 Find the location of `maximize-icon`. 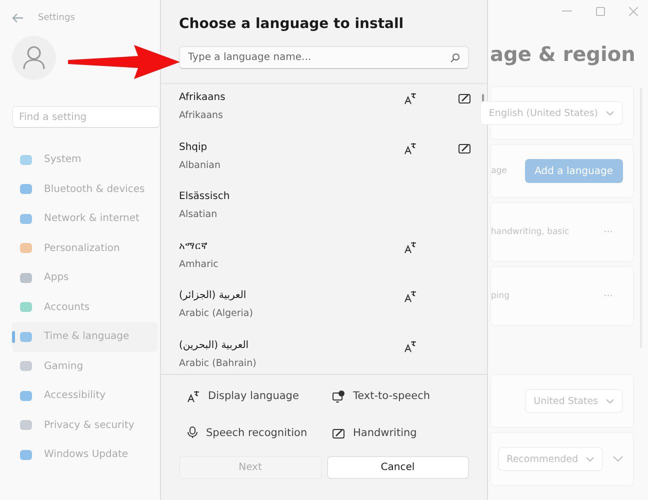

maximize-icon is located at coordinates (600, 11).